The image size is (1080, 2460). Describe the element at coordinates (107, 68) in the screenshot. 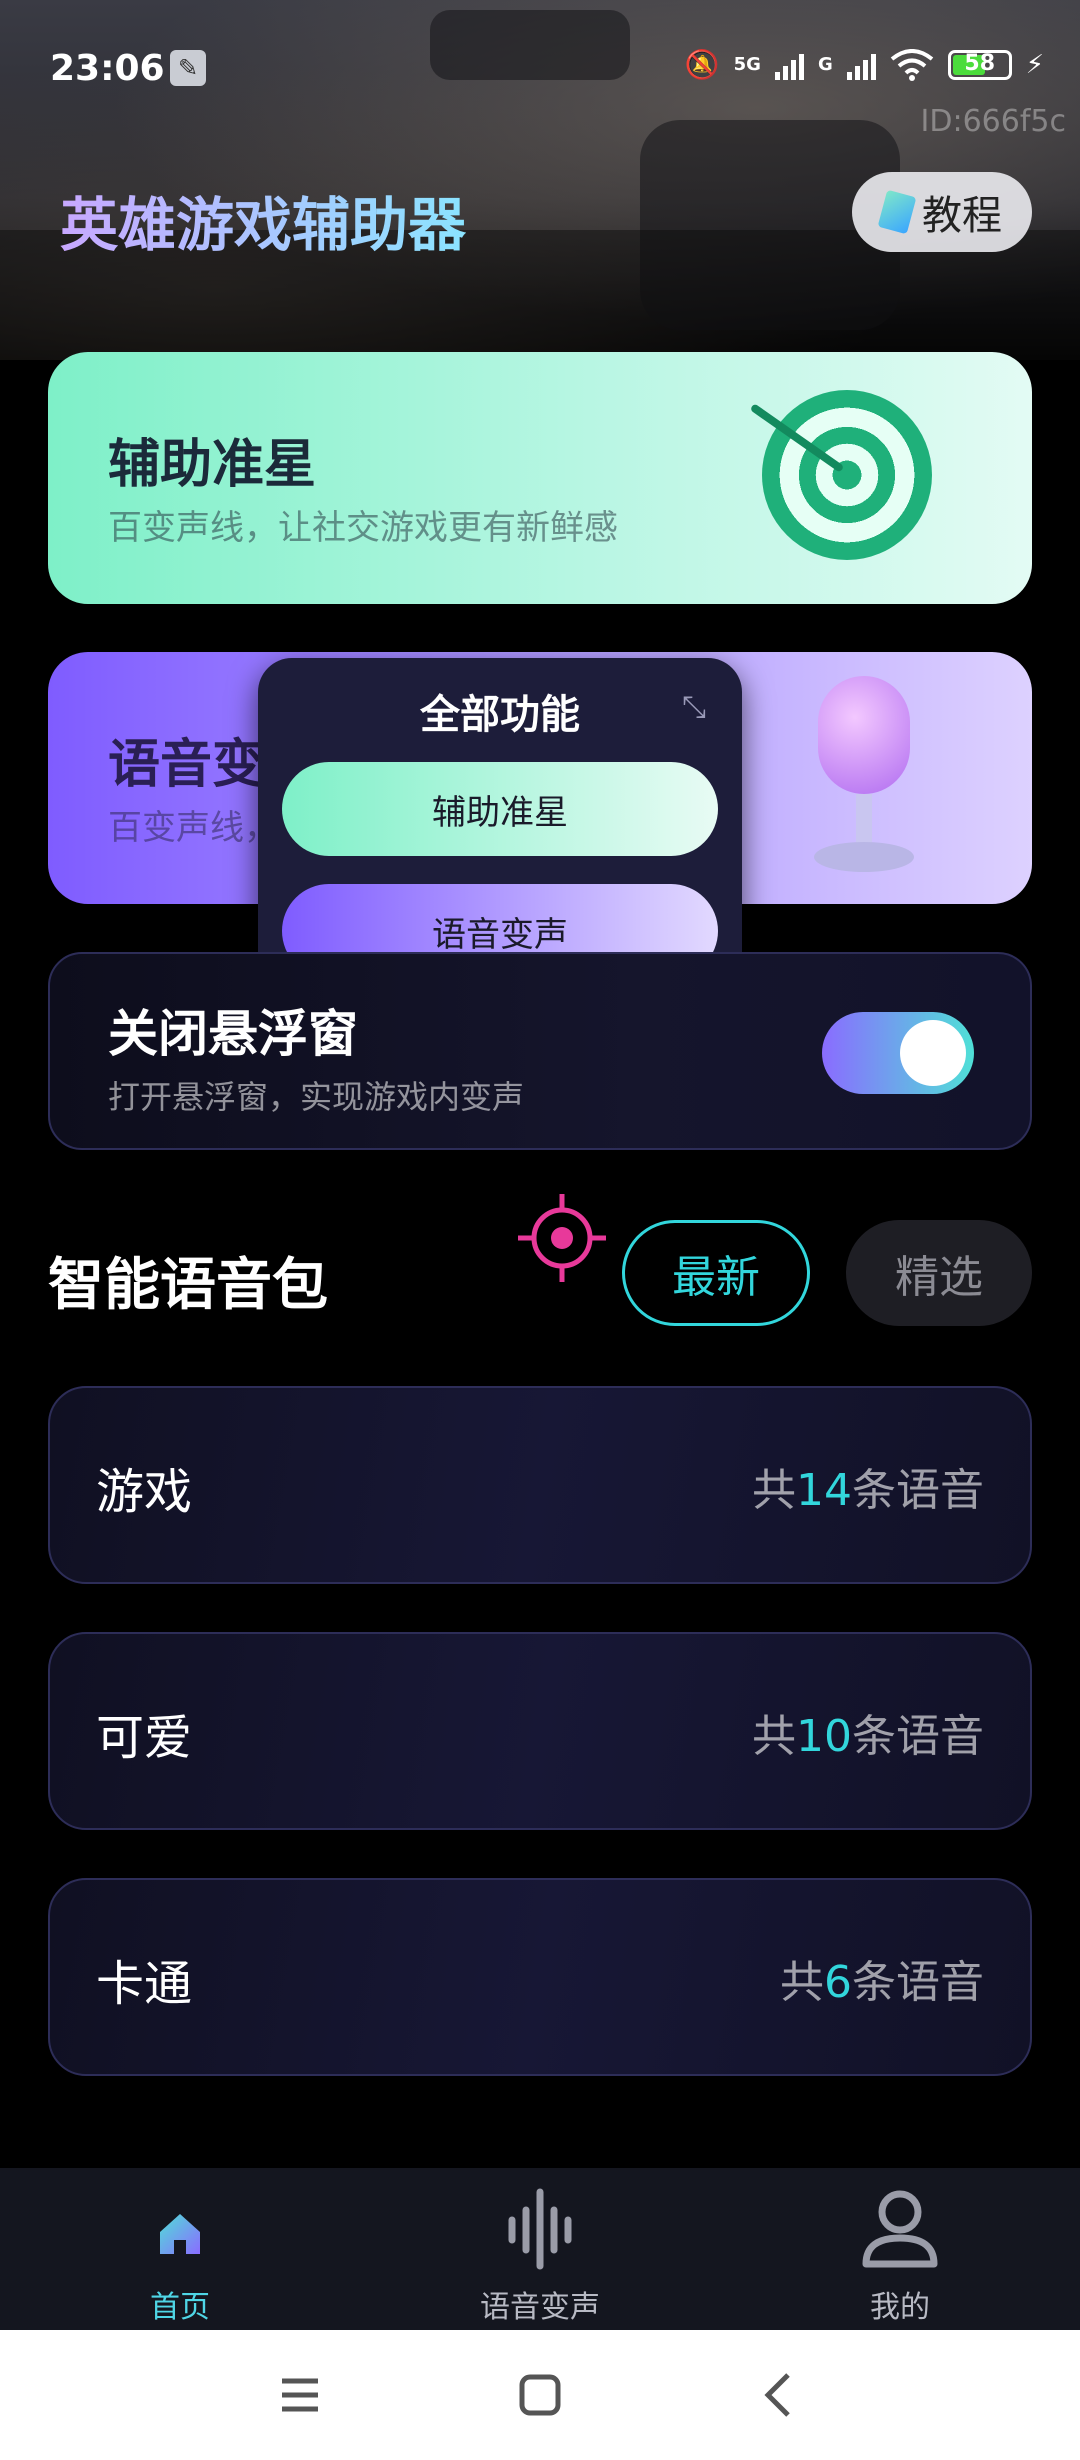

I see `status-time: 23:06` at that location.